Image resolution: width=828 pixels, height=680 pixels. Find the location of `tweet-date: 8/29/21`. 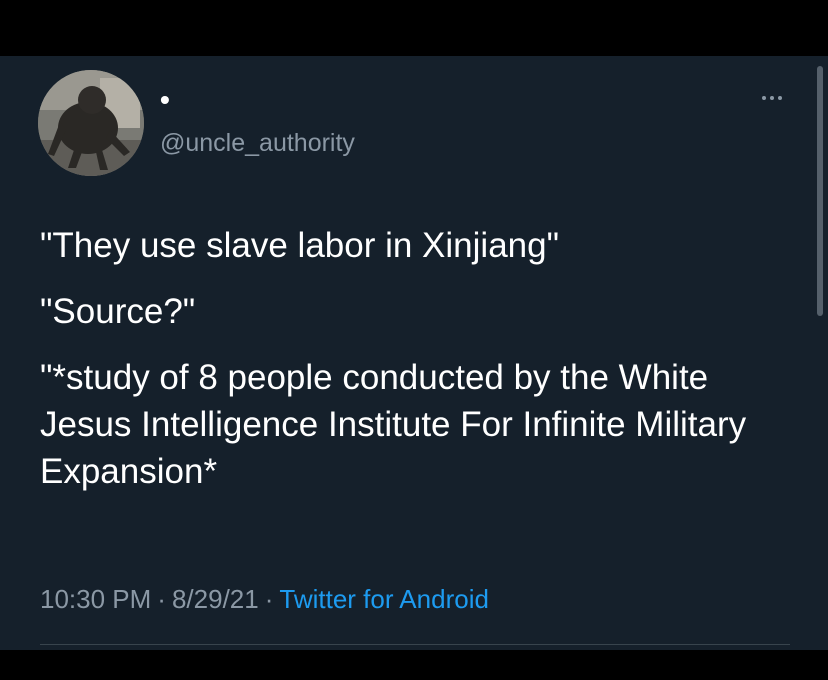

tweet-date: 8/29/21 is located at coordinates (215, 599).